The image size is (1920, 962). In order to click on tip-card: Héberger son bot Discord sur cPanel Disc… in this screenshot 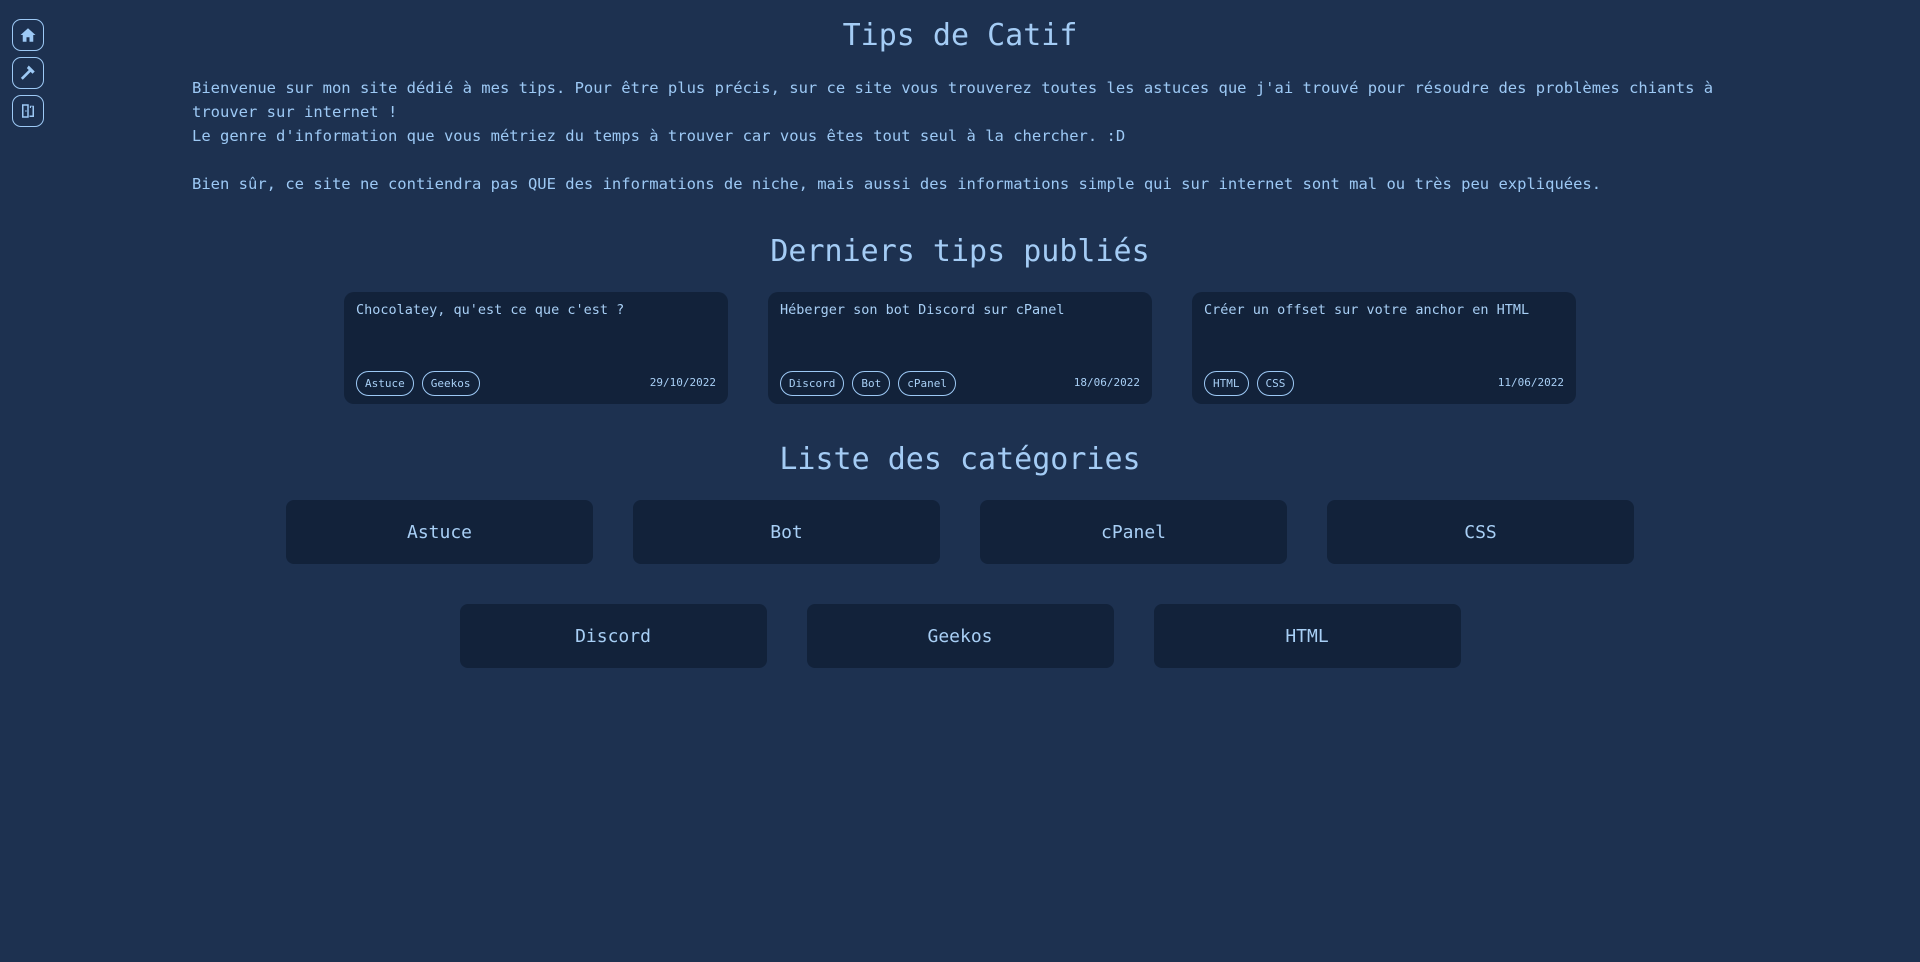, I will do `click(960, 348)`.